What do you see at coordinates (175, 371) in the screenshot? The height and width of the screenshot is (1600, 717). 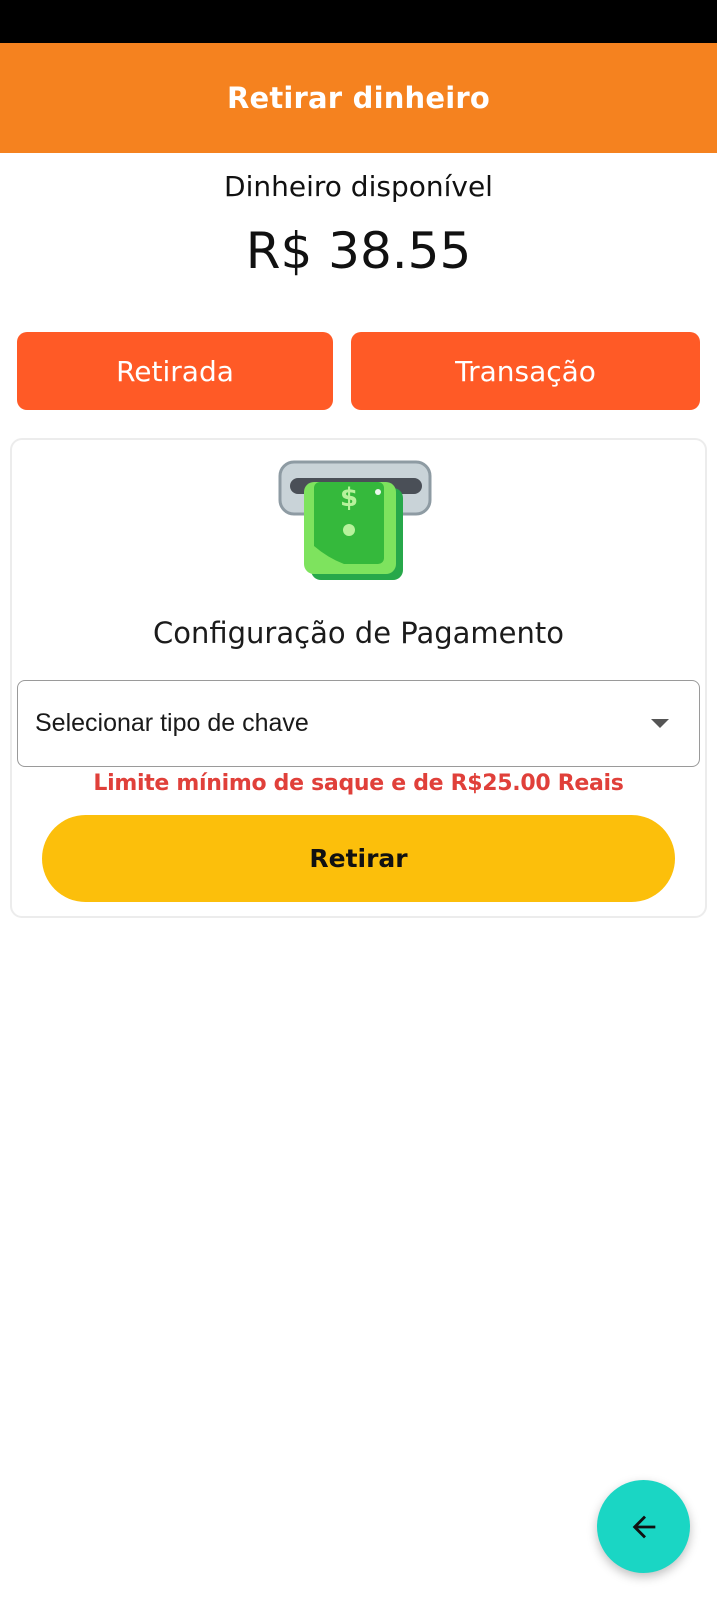 I see `tab-retirada: Retirada` at bounding box center [175, 371].